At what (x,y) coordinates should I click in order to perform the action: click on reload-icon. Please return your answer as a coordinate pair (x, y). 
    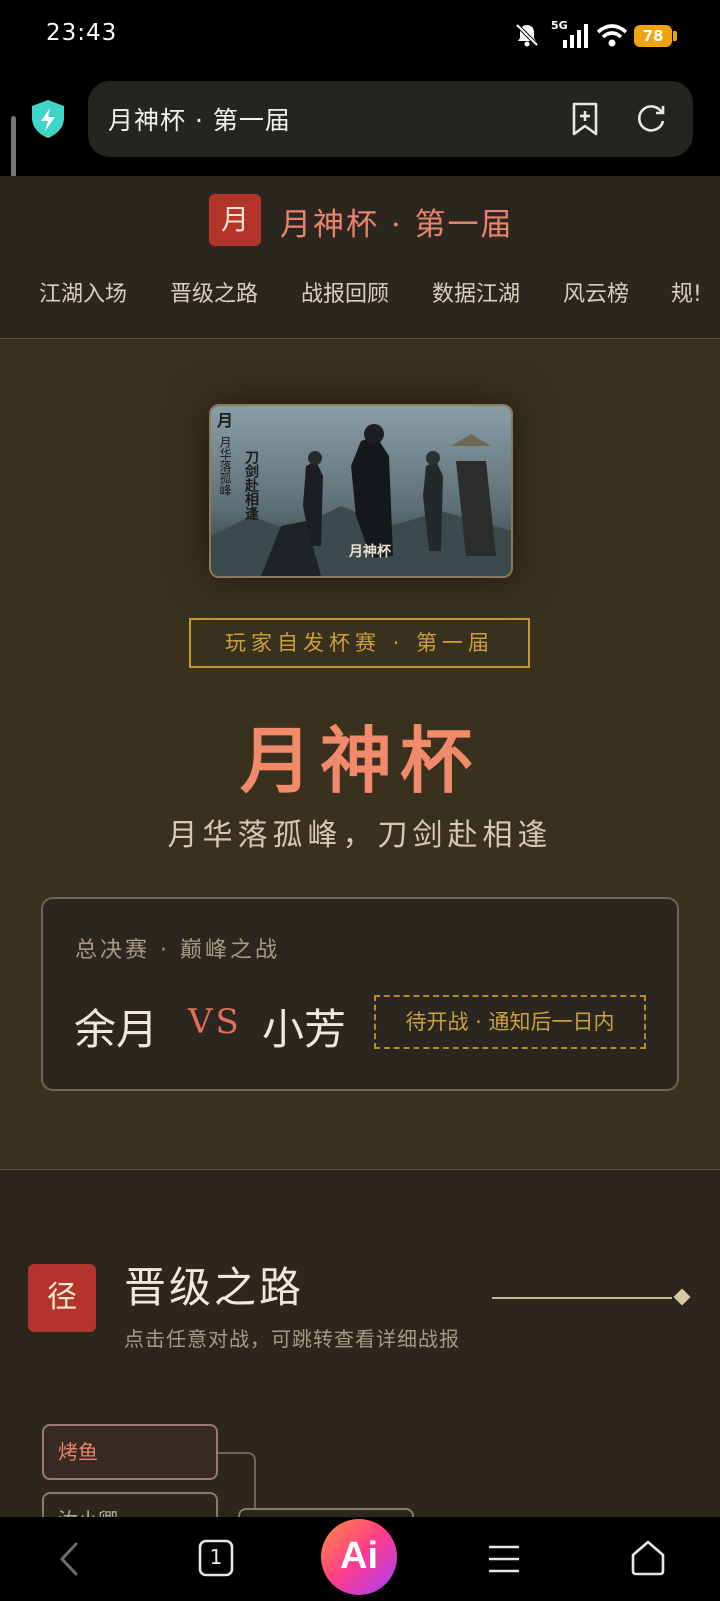
    Looking at the image, I should click on (651, 118).